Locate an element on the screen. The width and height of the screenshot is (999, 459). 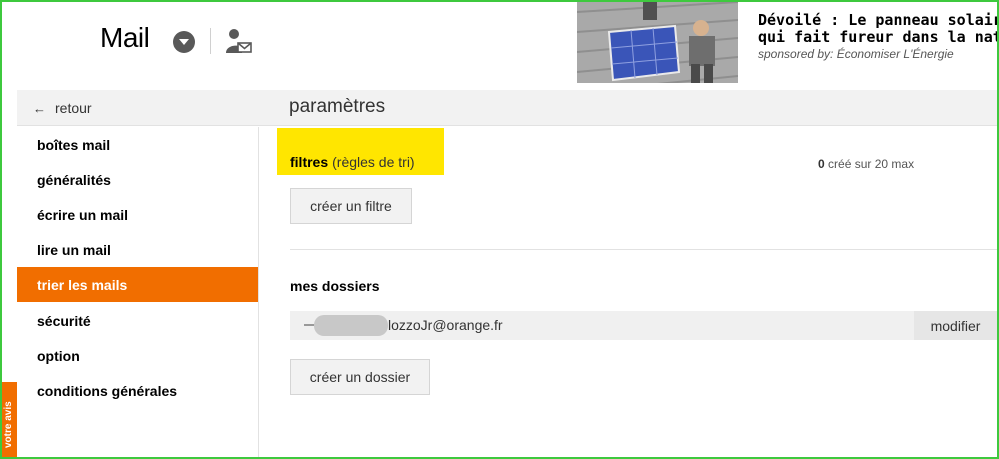
section-divider is located at coordinates (643, 249).